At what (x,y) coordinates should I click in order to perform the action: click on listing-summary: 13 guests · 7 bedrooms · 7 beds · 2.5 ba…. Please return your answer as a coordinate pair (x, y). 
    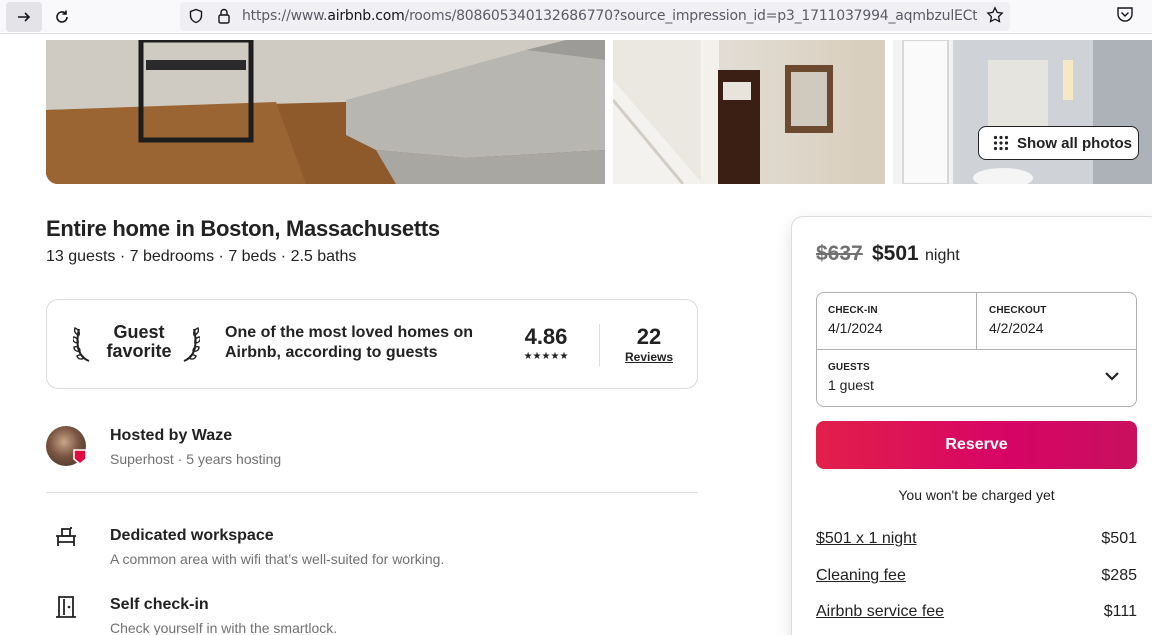
    Looking at the image, I should click on (201, 256).